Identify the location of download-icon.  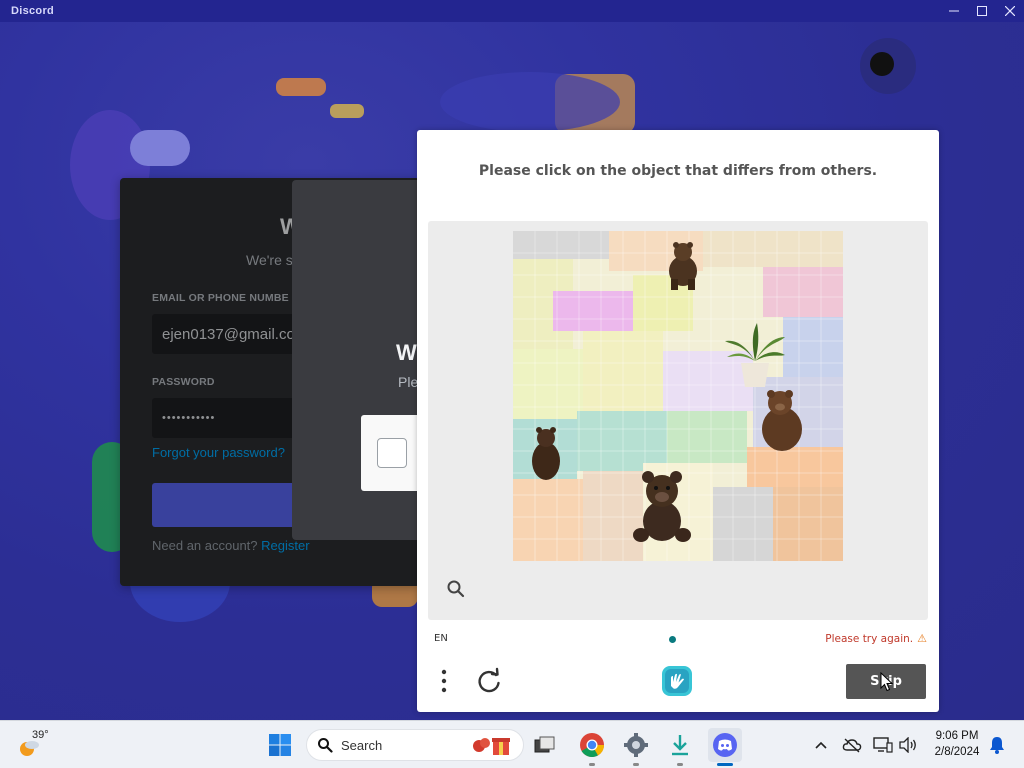
(680, 745).